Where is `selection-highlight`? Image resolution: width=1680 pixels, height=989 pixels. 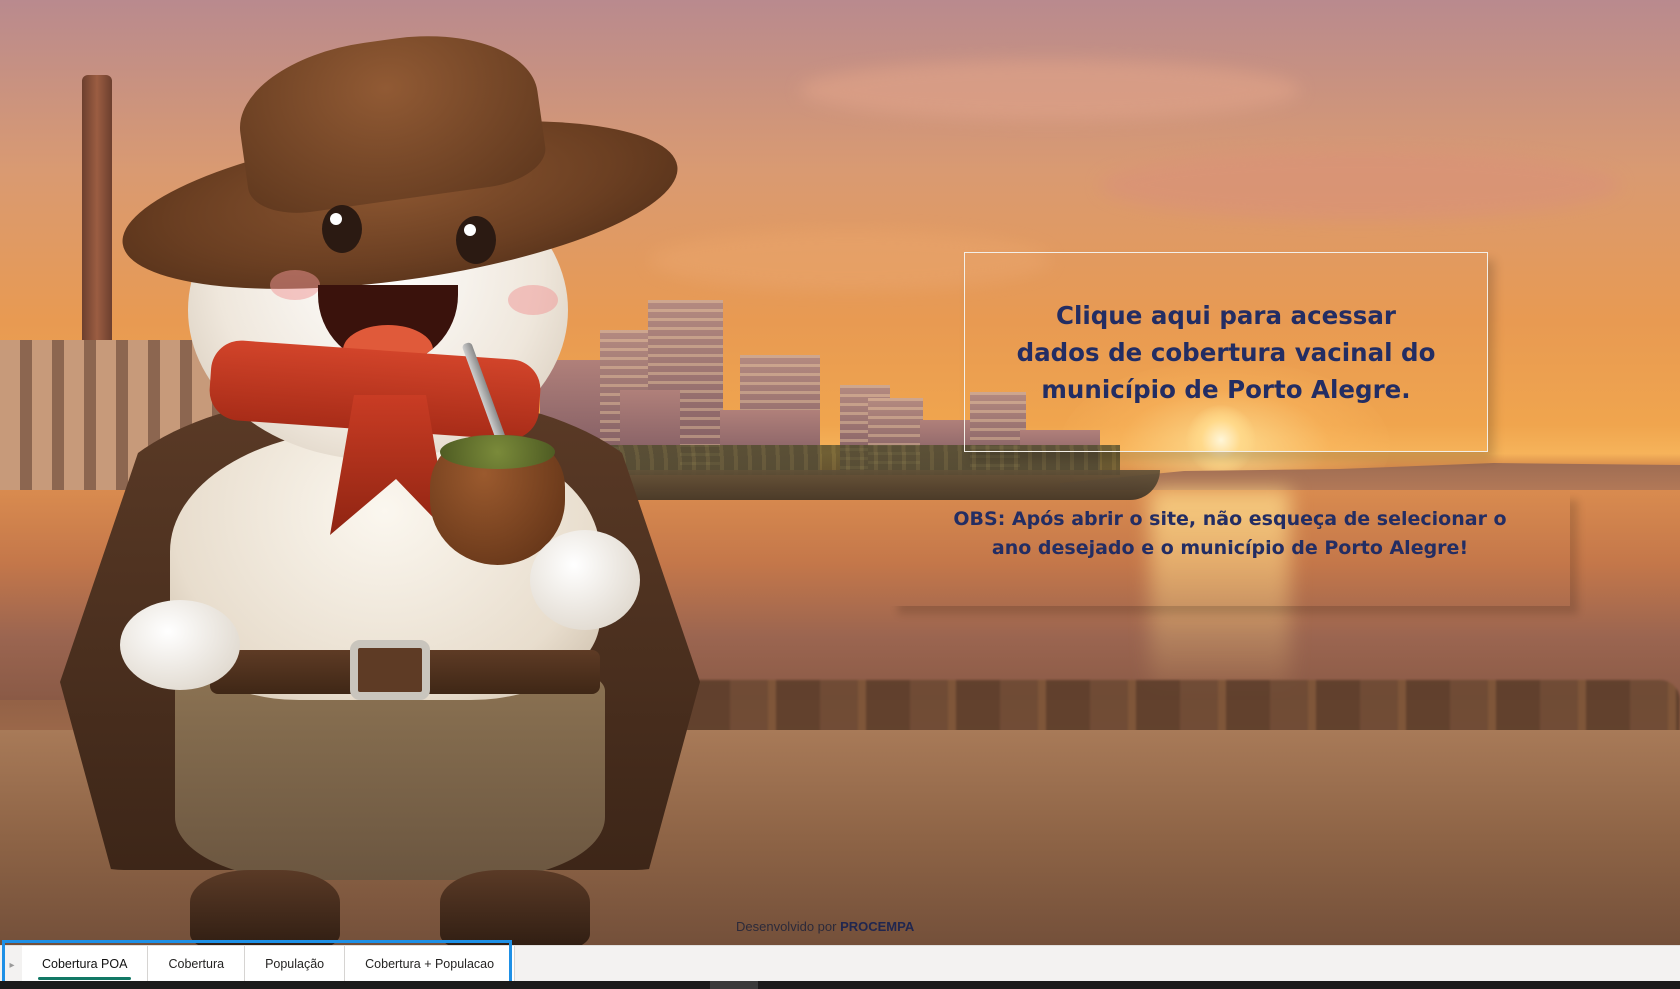
selection-highlight is located at coordinates (257, 962).